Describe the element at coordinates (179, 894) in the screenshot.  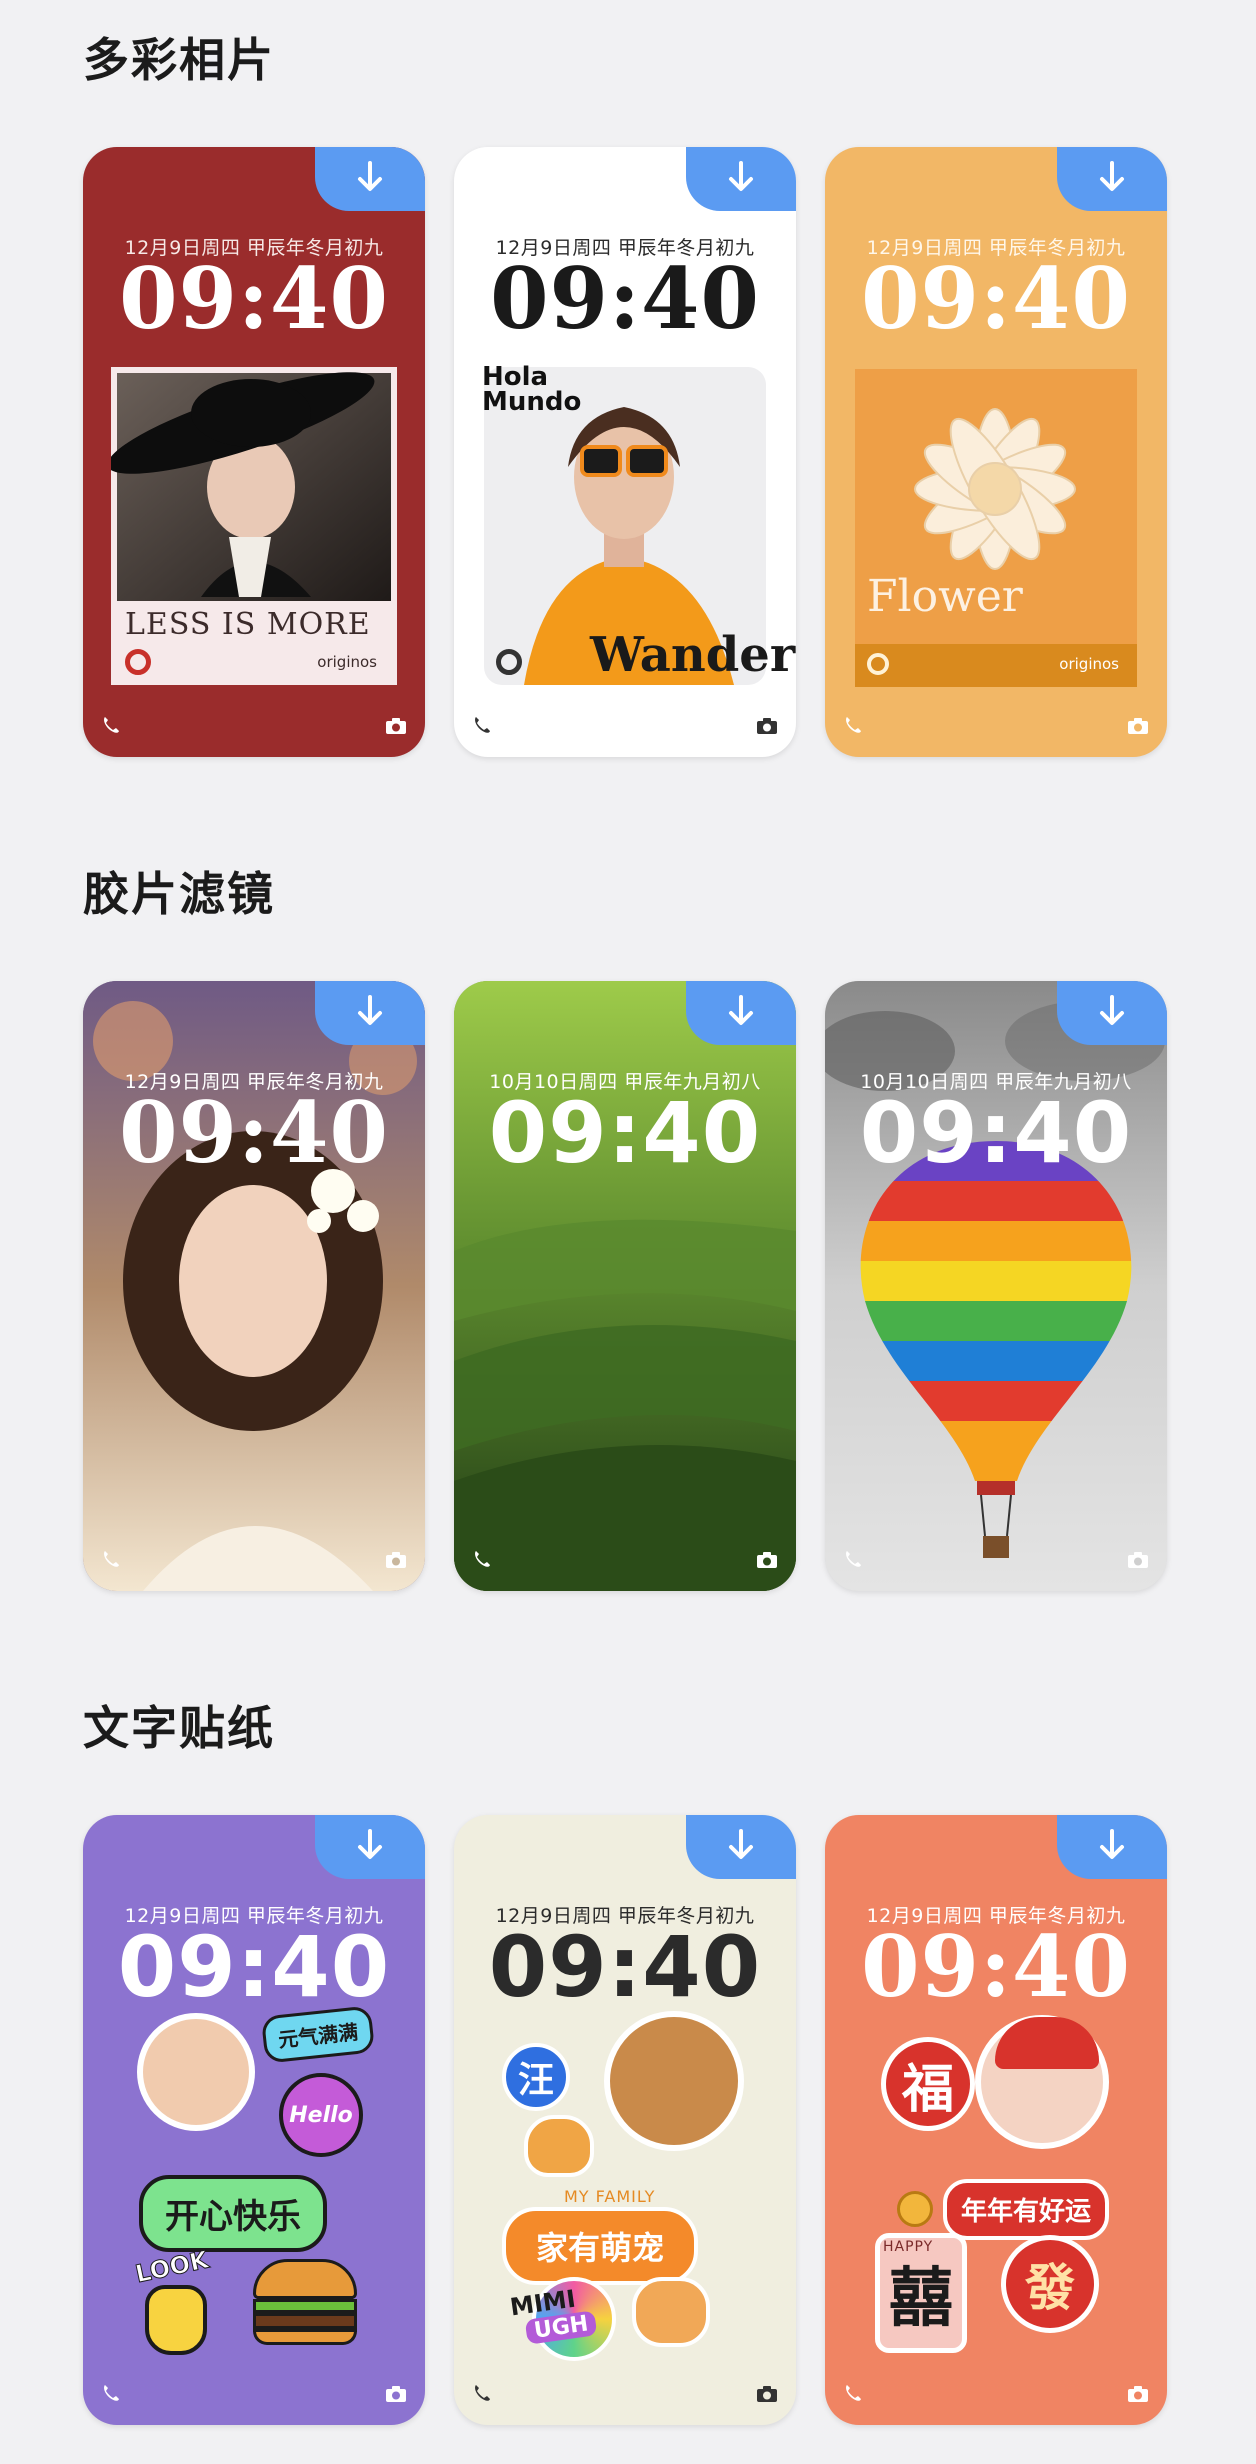
I see `section-title: 胶片滤镜` at that location.